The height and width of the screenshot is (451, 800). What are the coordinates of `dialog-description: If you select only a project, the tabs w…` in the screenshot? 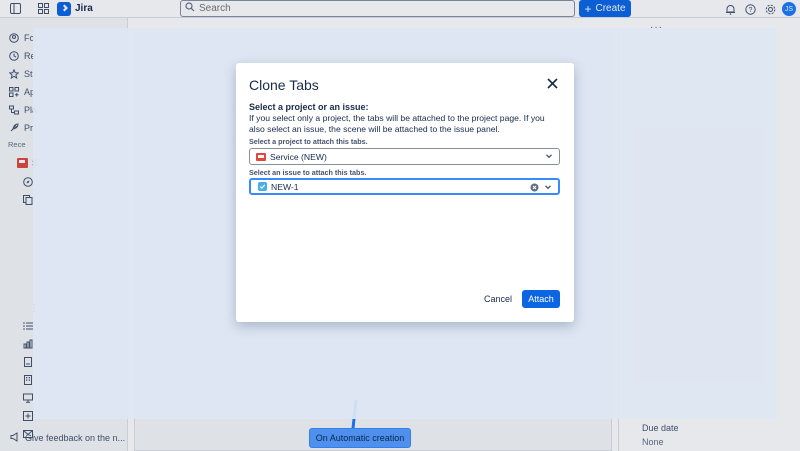 It's located at (397, 123).